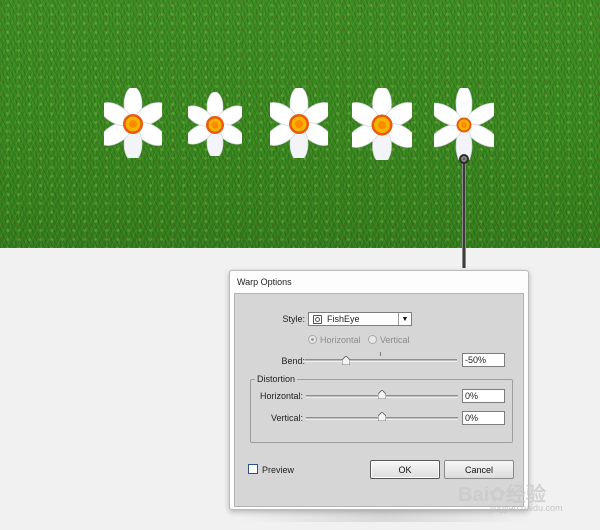  What do you see at coordinates (526, 508) in the screenshot?
I see `watermark-url: jingyan.baidu.com` at bounding box center [526, 508].